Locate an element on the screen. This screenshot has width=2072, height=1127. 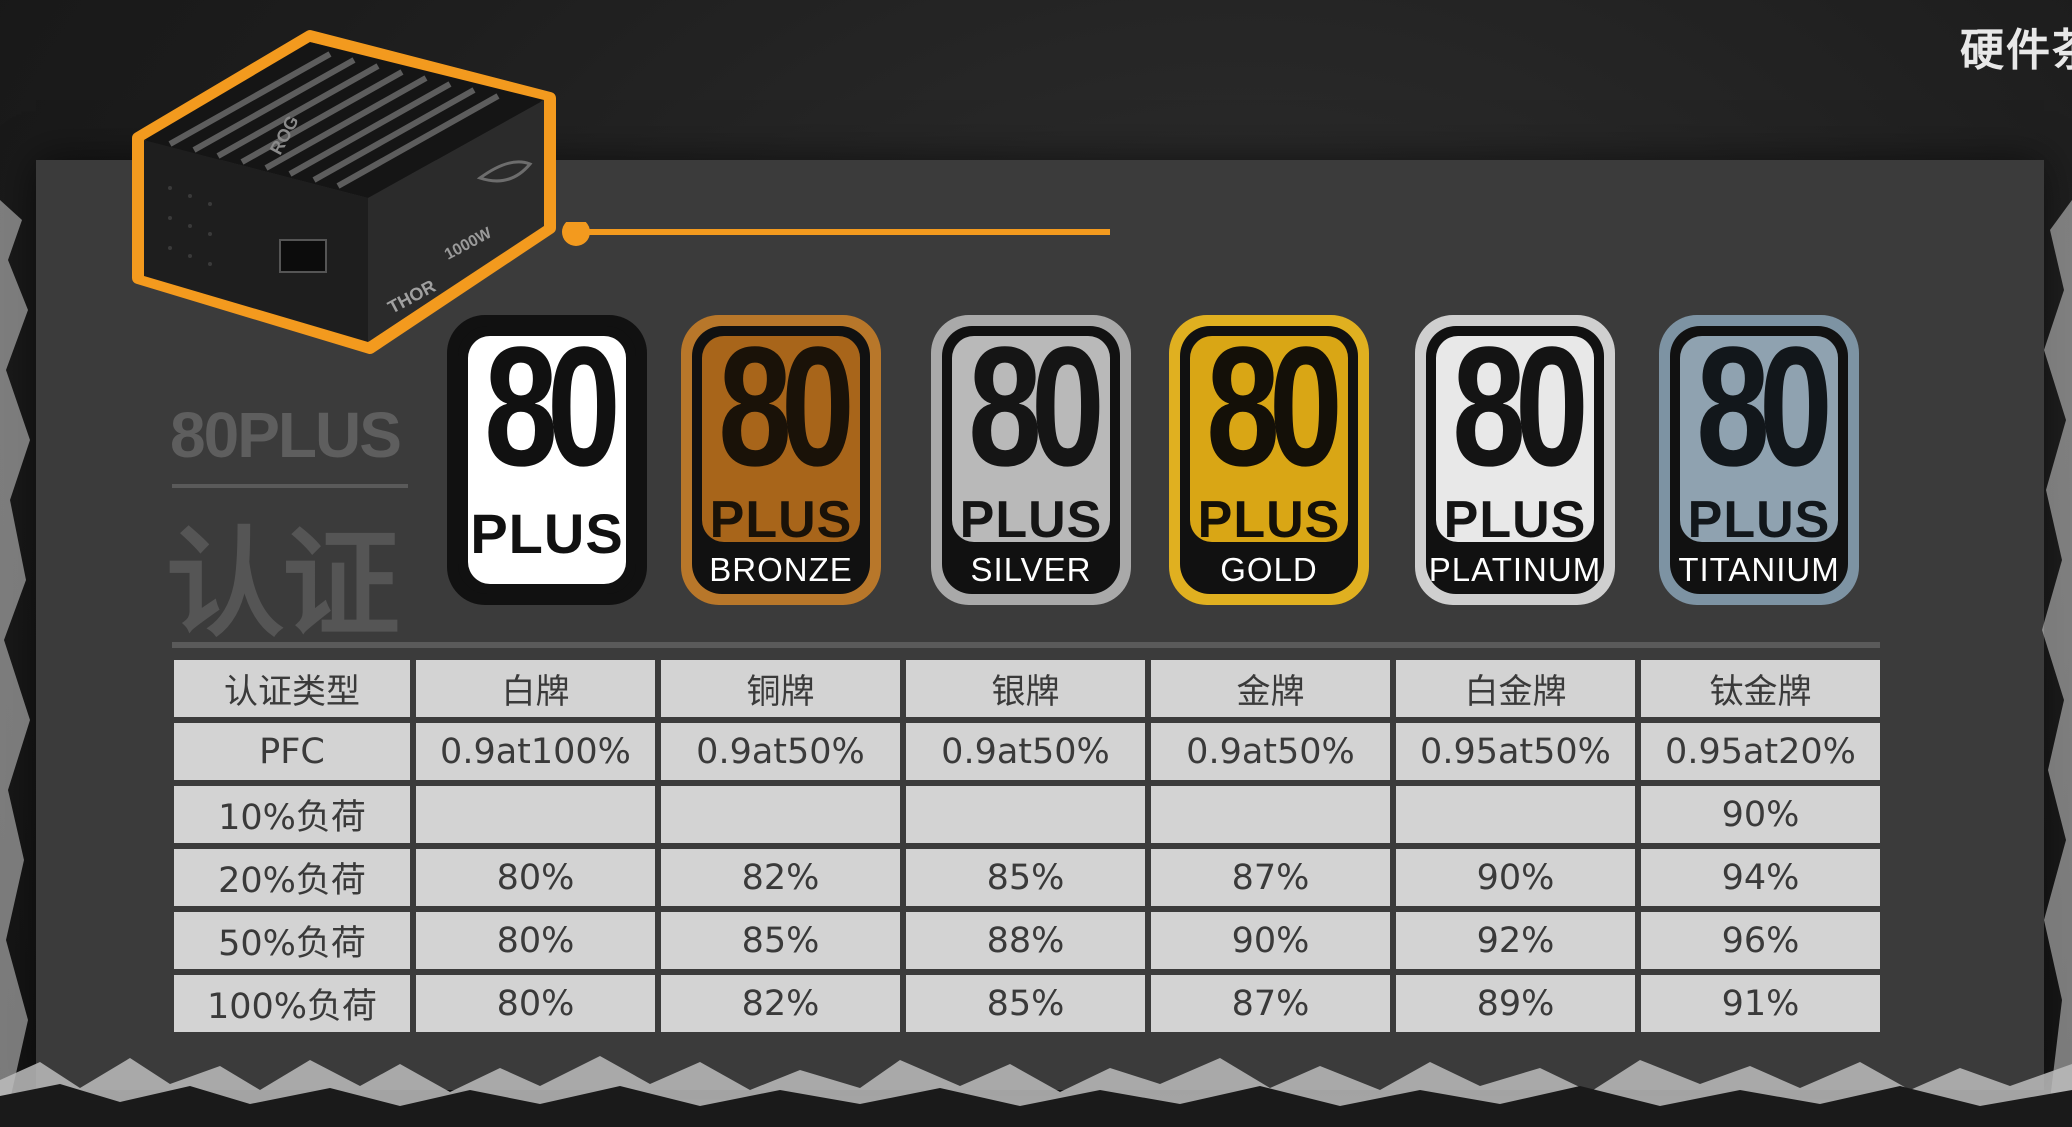
row-label-cell: PFC is located at coordinates (292, 751).